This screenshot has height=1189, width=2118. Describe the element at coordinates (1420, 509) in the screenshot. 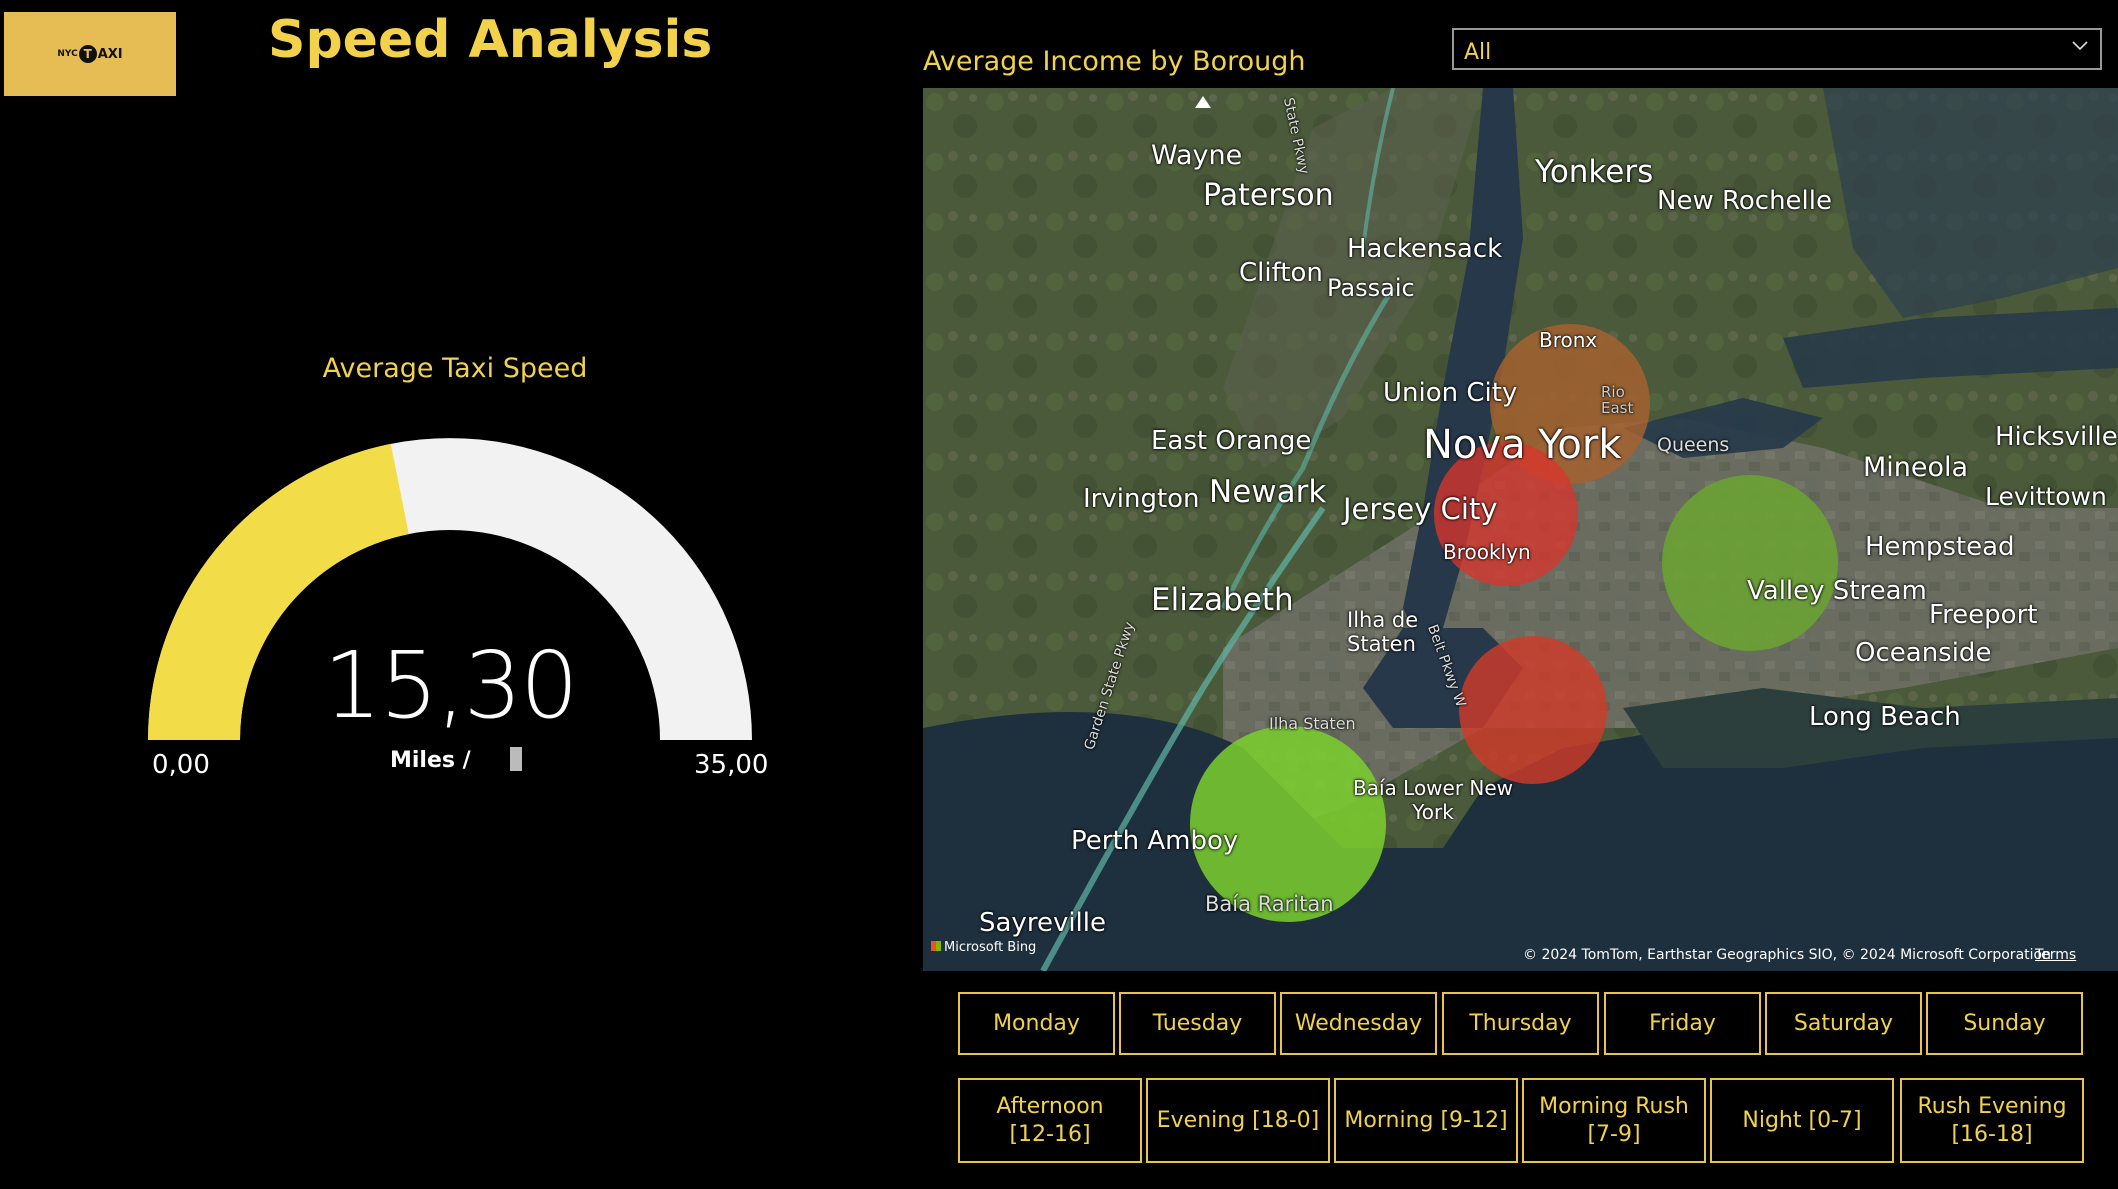

I see `label-jersey-city: Jersey City` at that location.